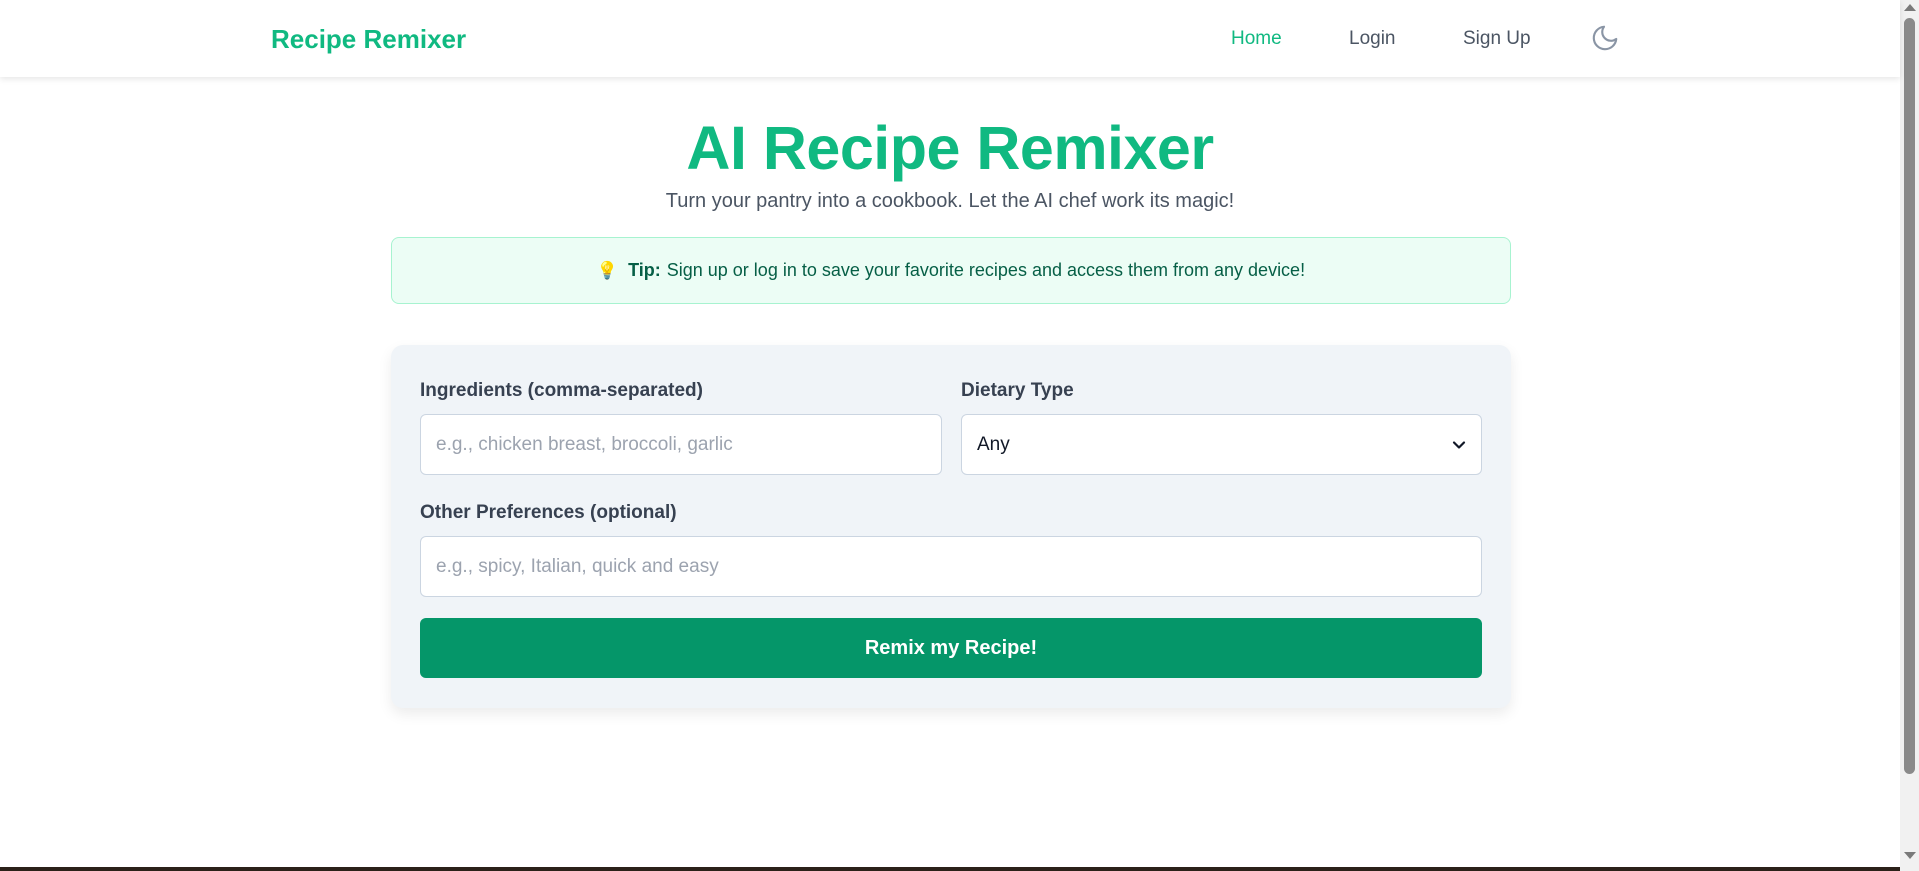 This screenshot has width=1919, height=871. What do you see at coordinates (1910, 855) in the screenshot?
I see `scroll-down-arrow-icon` at bounding box center [1910, 855].